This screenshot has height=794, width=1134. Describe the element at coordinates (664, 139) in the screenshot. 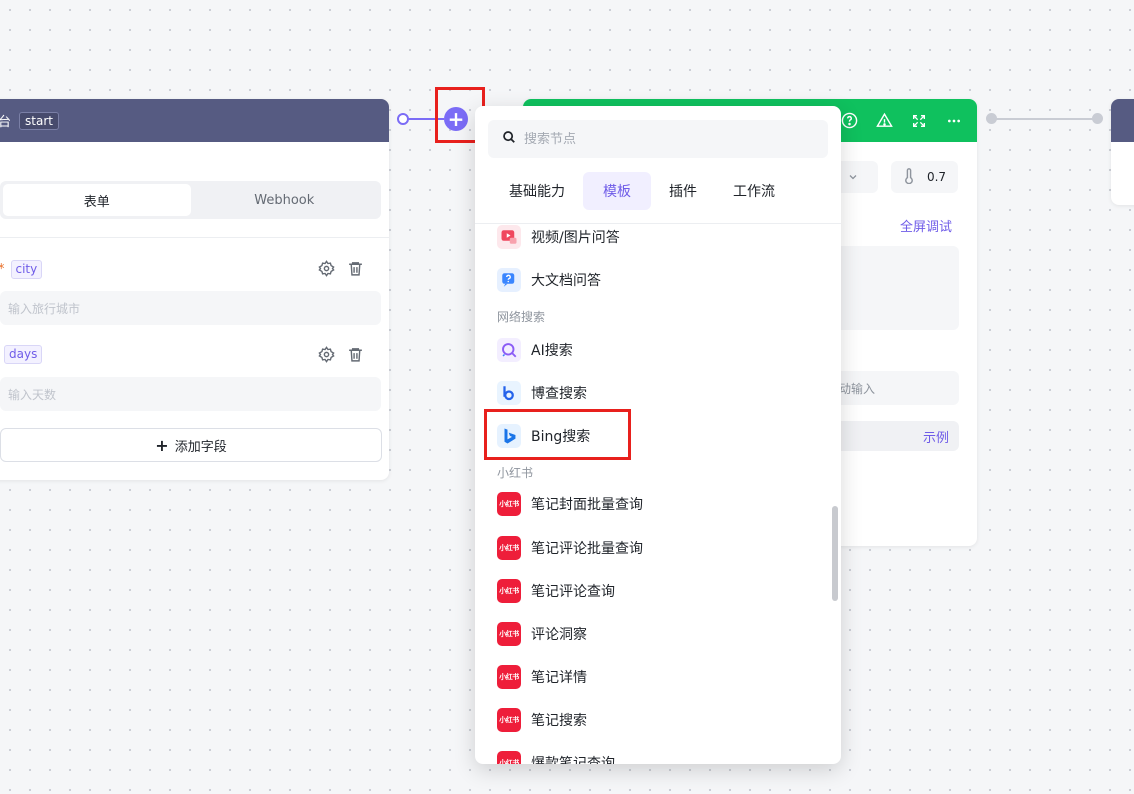

I see `search-input` at that location.